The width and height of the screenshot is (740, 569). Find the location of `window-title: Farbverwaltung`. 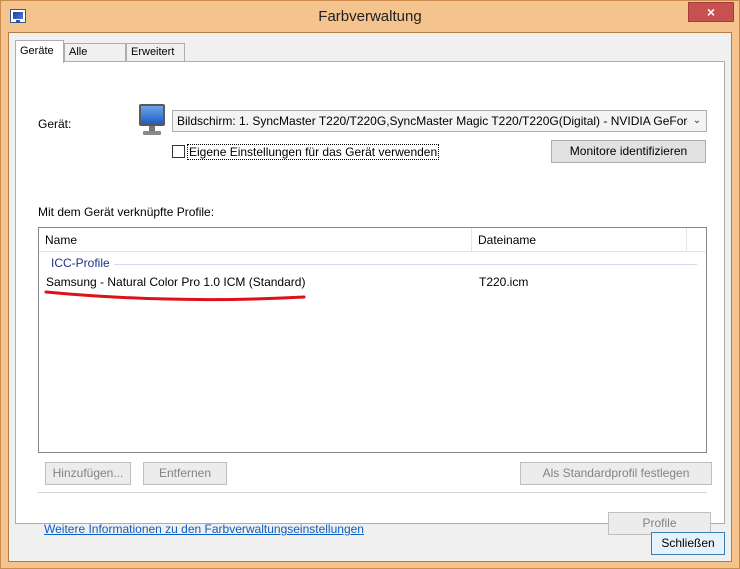

window-title: Farbverwaltung is located at coordinates (370, 16).